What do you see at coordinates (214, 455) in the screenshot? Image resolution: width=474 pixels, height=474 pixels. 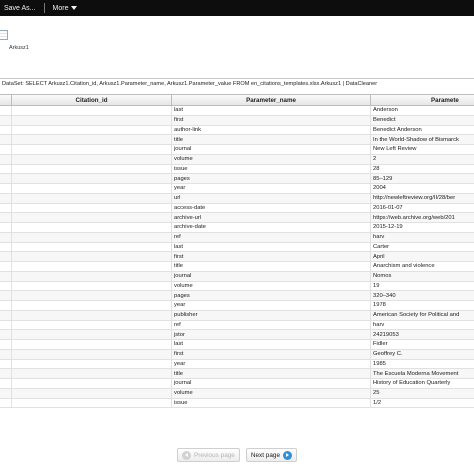 I see `previous-page-label: Previous page` at bounding box center [214, 455].